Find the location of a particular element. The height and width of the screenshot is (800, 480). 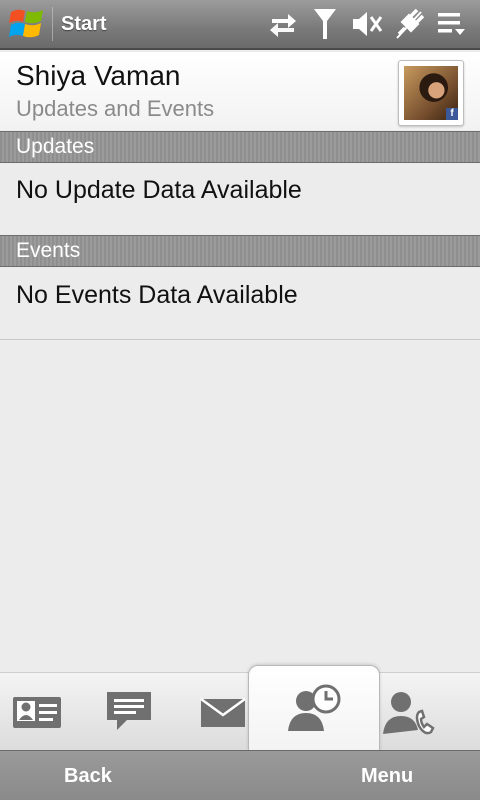

menu-softkey: Menu is located at coordinates (387, 775).